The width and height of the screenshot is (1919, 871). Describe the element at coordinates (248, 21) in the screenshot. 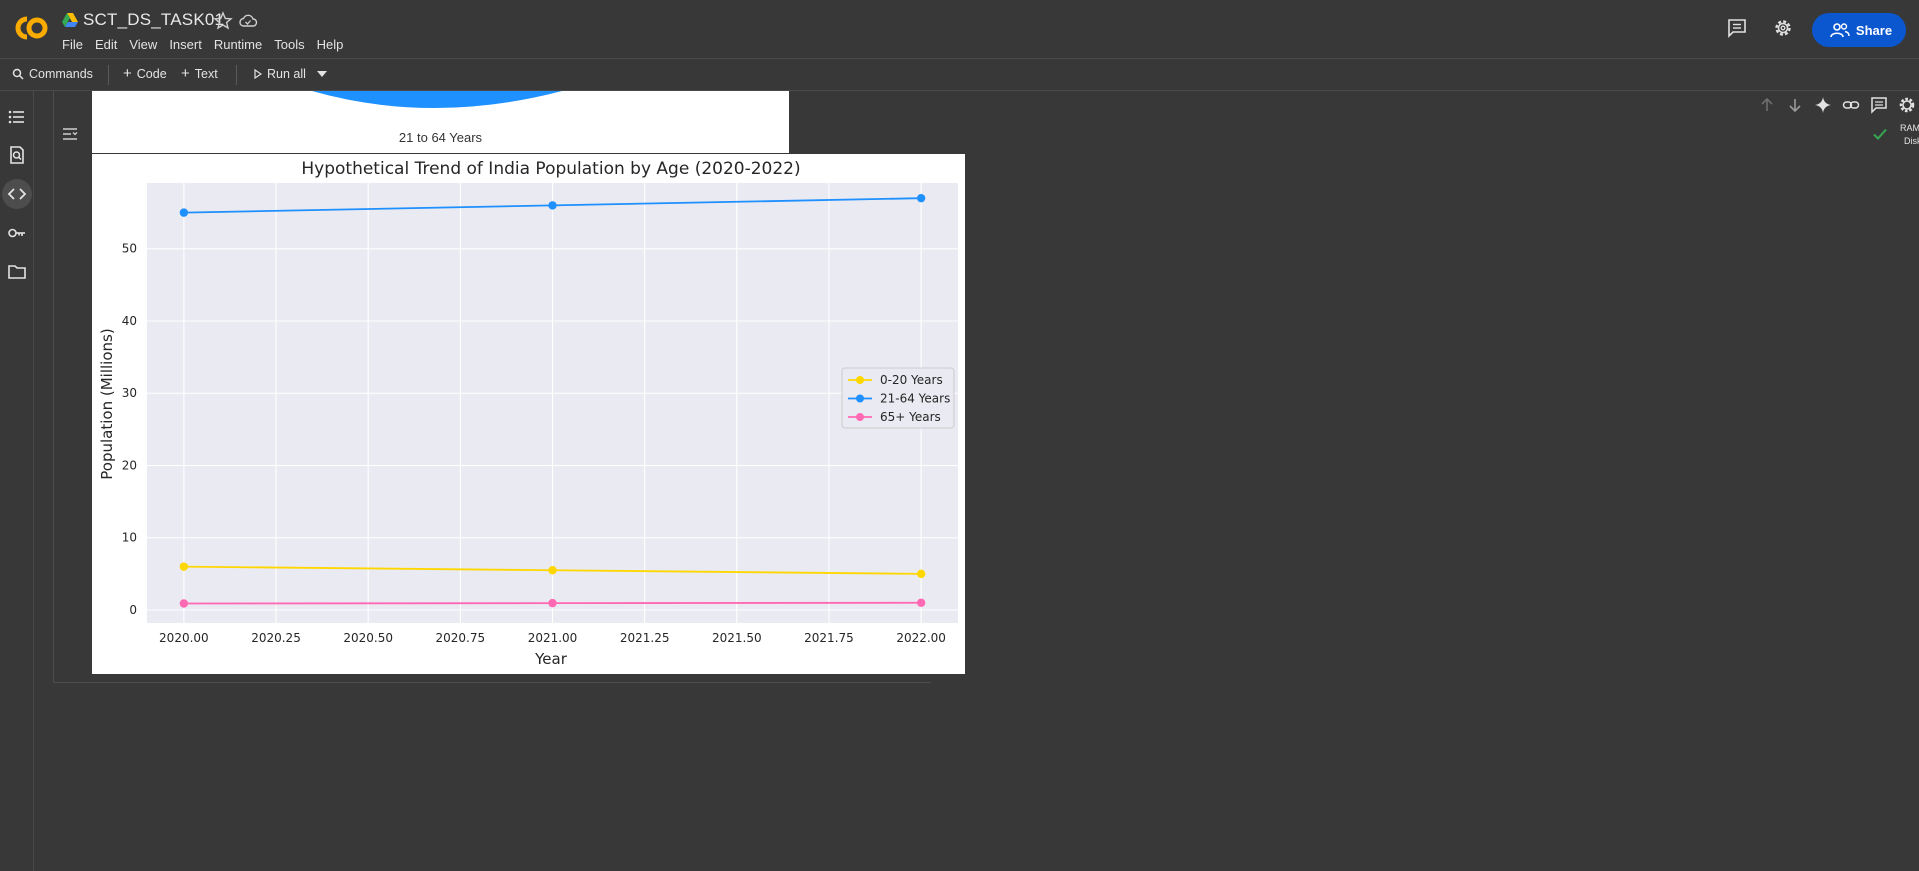

I see `cloud-icon` at that location.